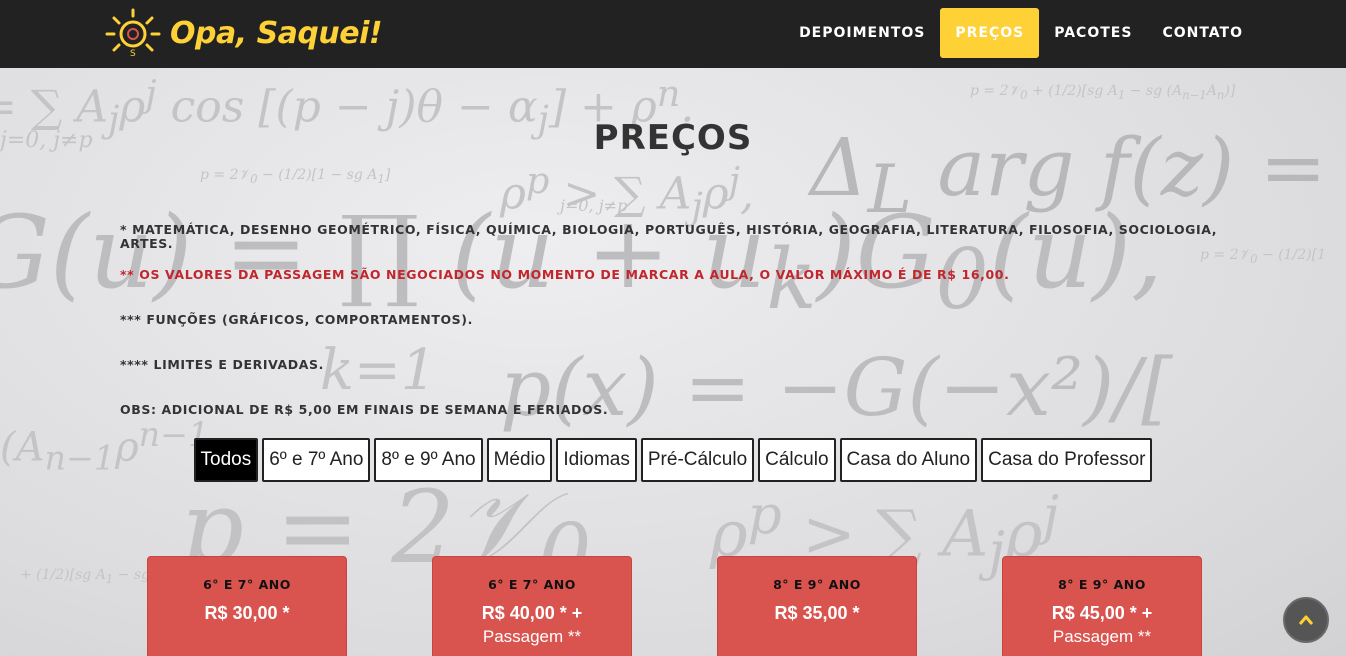  Describe the element at coordinates (316, 460) in the screenshot. I see `filter-6-7-ano: 6º e 7º Ano` at that location.